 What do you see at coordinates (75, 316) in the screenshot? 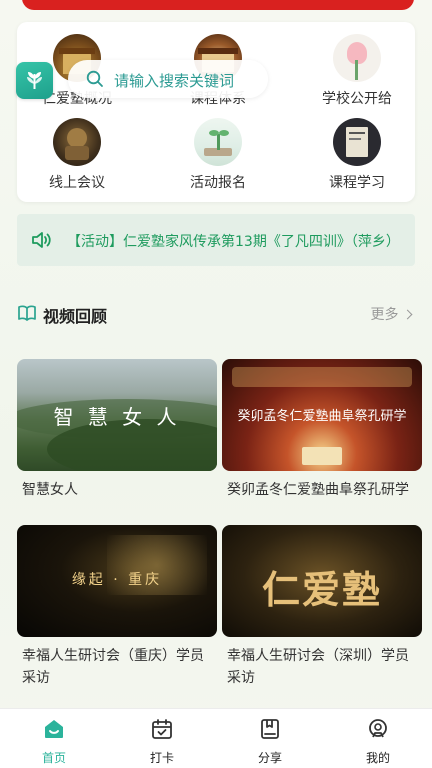
I see `section-title: 视频回顾` at bounding box center [75, 316].